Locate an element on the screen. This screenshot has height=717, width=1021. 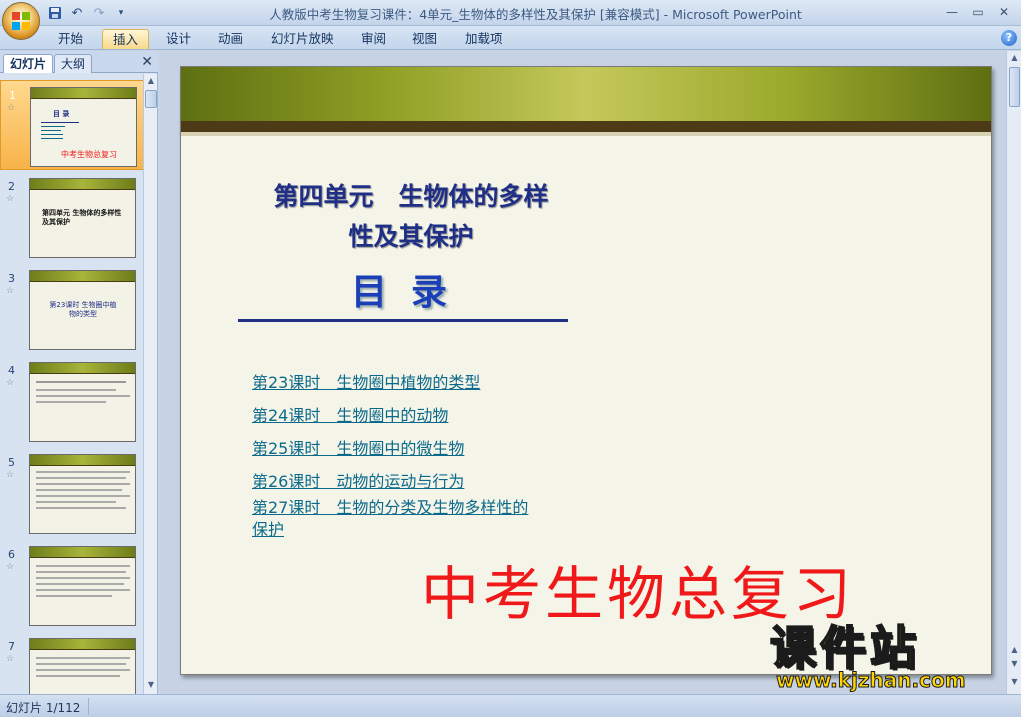
thumbnails-scrollbar: ▲ ▼ is located at coordinates (150, 384).